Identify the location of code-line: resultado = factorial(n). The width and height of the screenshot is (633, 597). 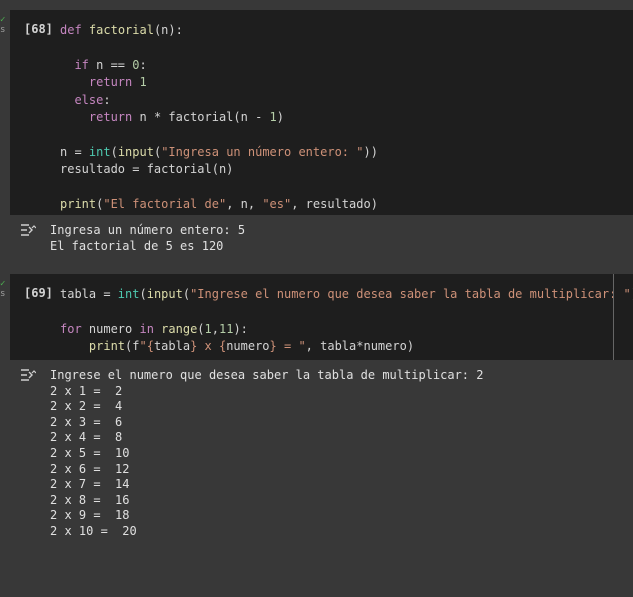
(219, 169).